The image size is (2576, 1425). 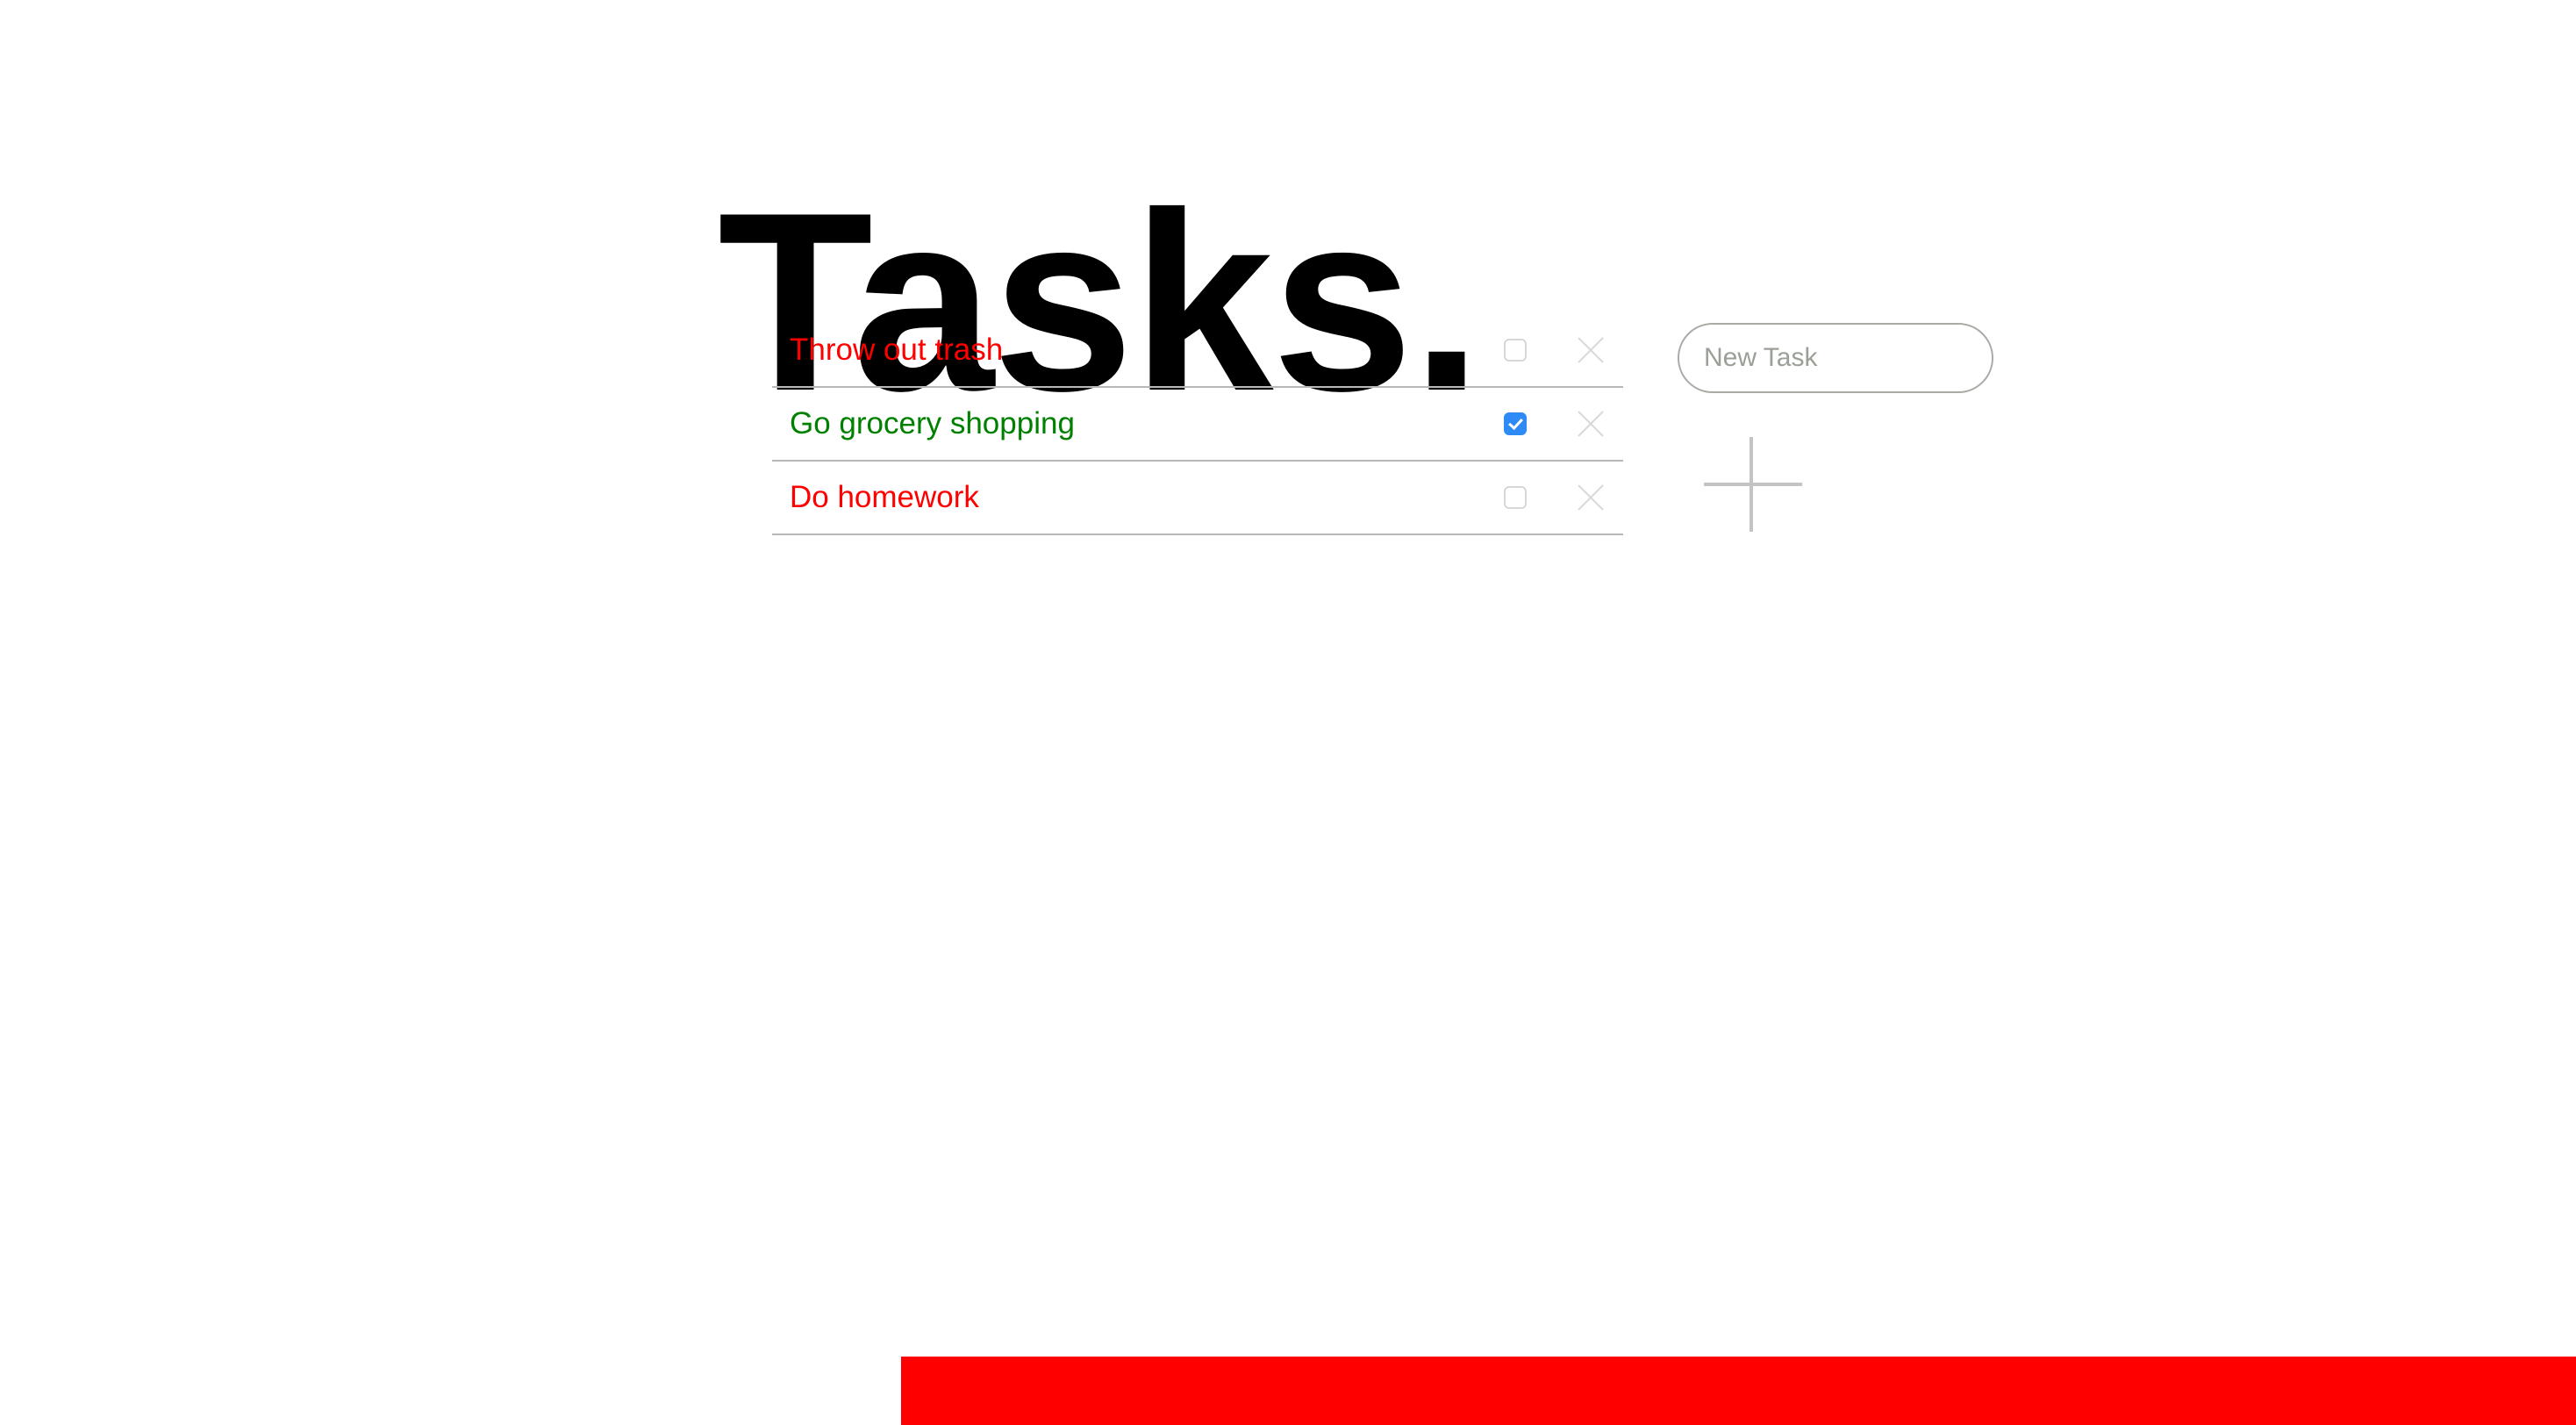 I want to click on task-row: Do homework, so click(x=1197, y=498).